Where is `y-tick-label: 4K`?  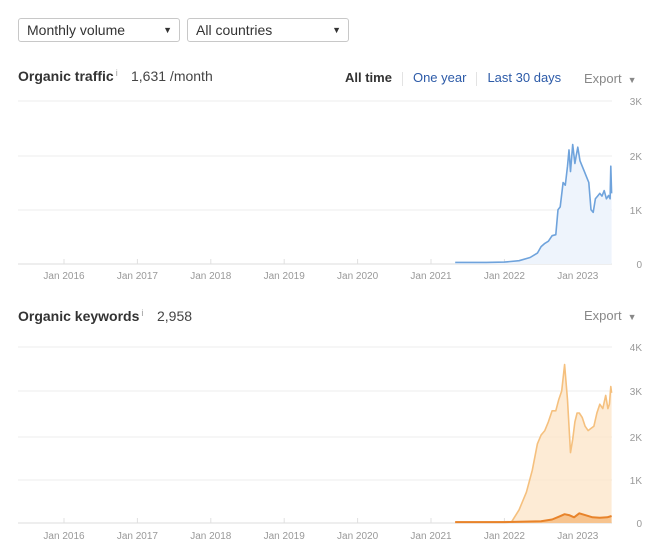 y-tick-label: 4K is located at coordinates (636, 348).